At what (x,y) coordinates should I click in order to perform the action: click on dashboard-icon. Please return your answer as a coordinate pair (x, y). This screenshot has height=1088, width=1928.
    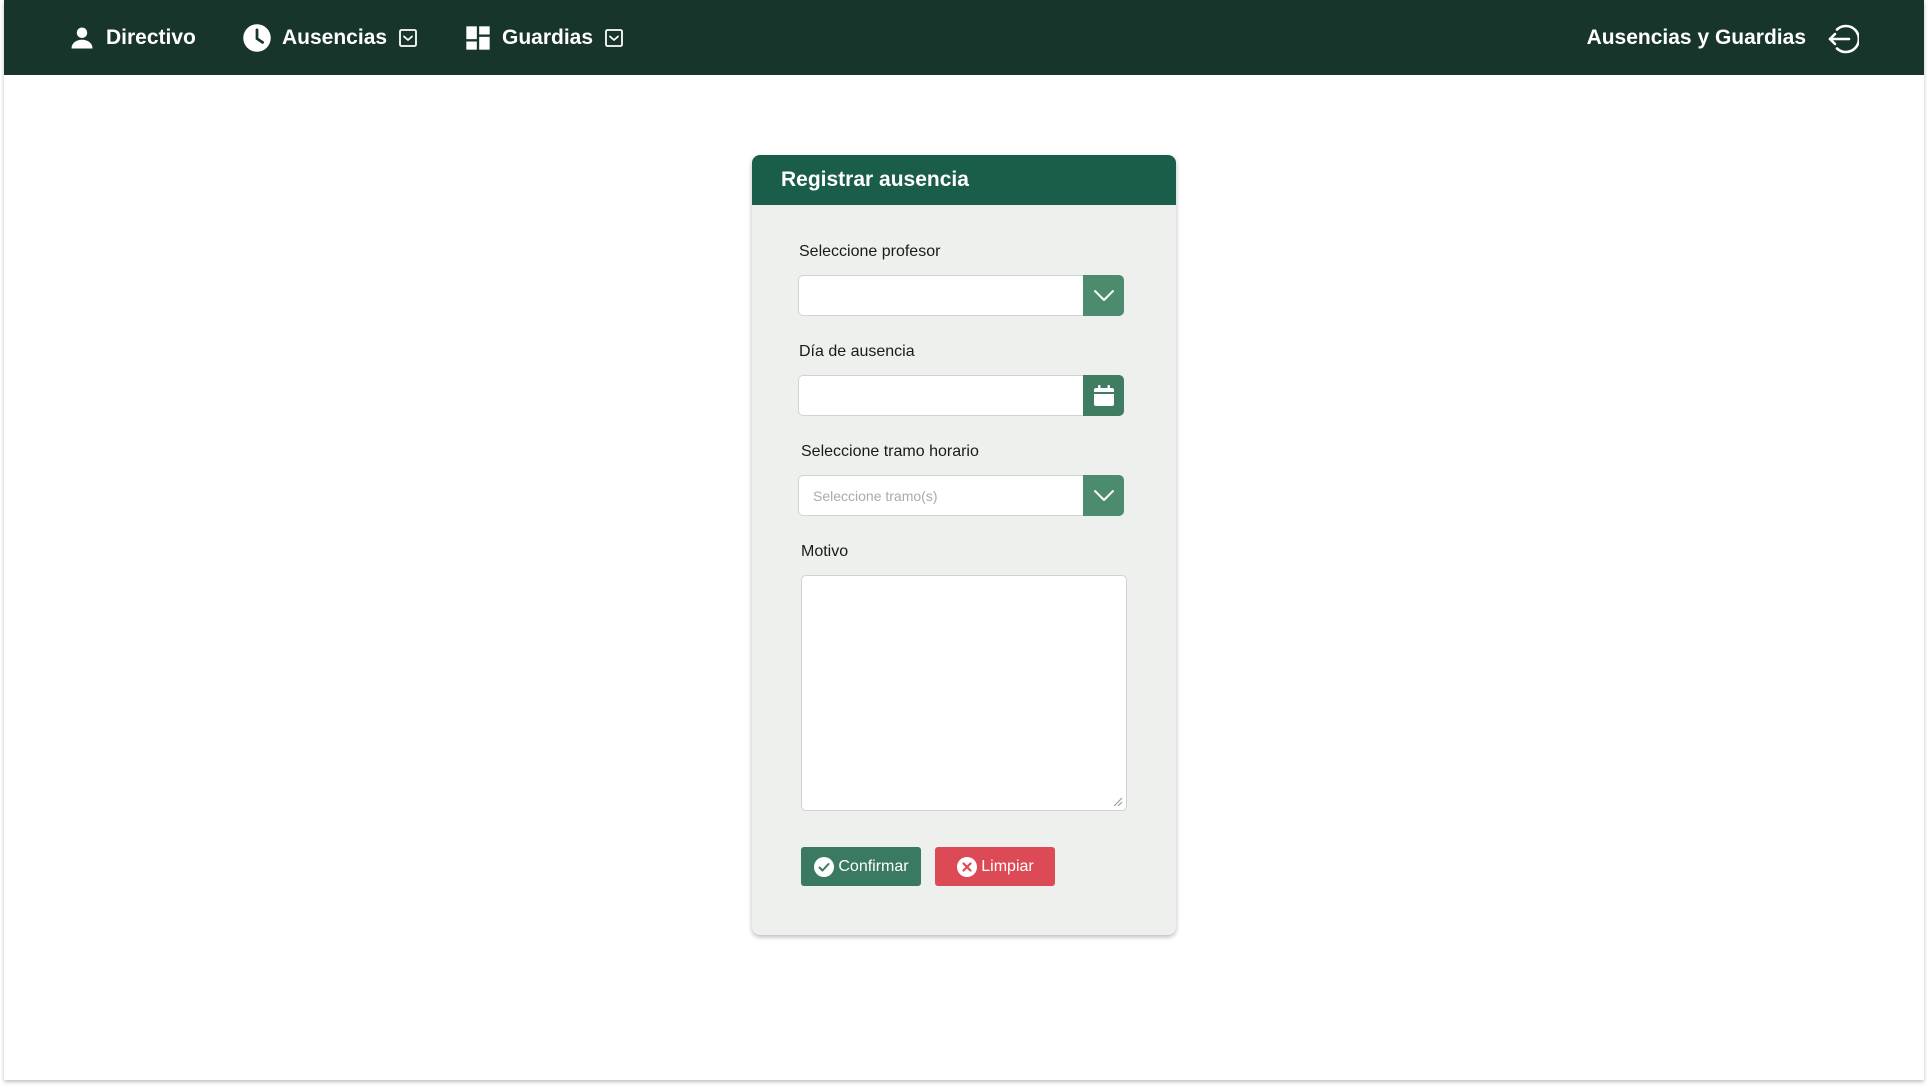
    Looking at the image, I should click on (478, 38).